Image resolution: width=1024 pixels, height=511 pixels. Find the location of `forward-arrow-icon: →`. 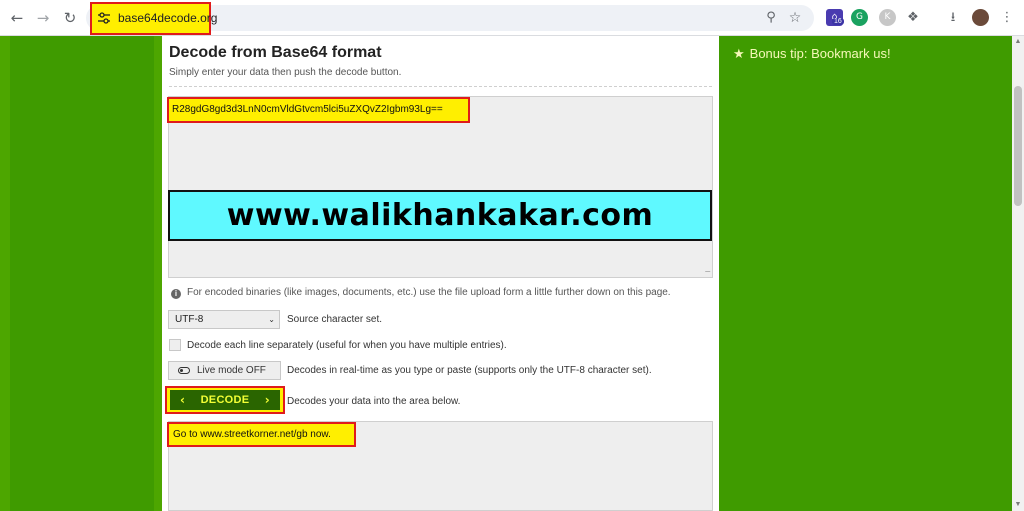

forward-arrow-icon: → is located at coordinates (43, 18).